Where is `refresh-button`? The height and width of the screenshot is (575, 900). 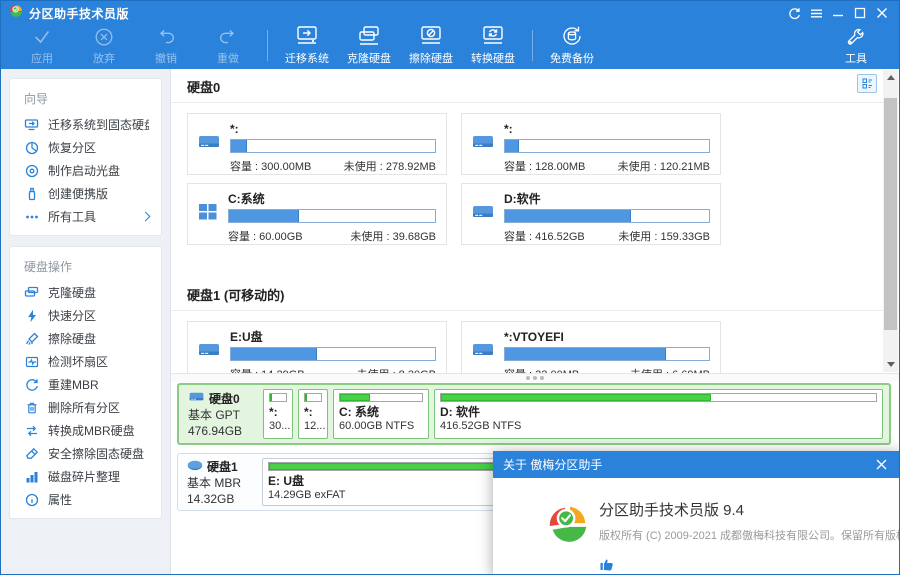 refresh-button is located at coordinates (794, 13).